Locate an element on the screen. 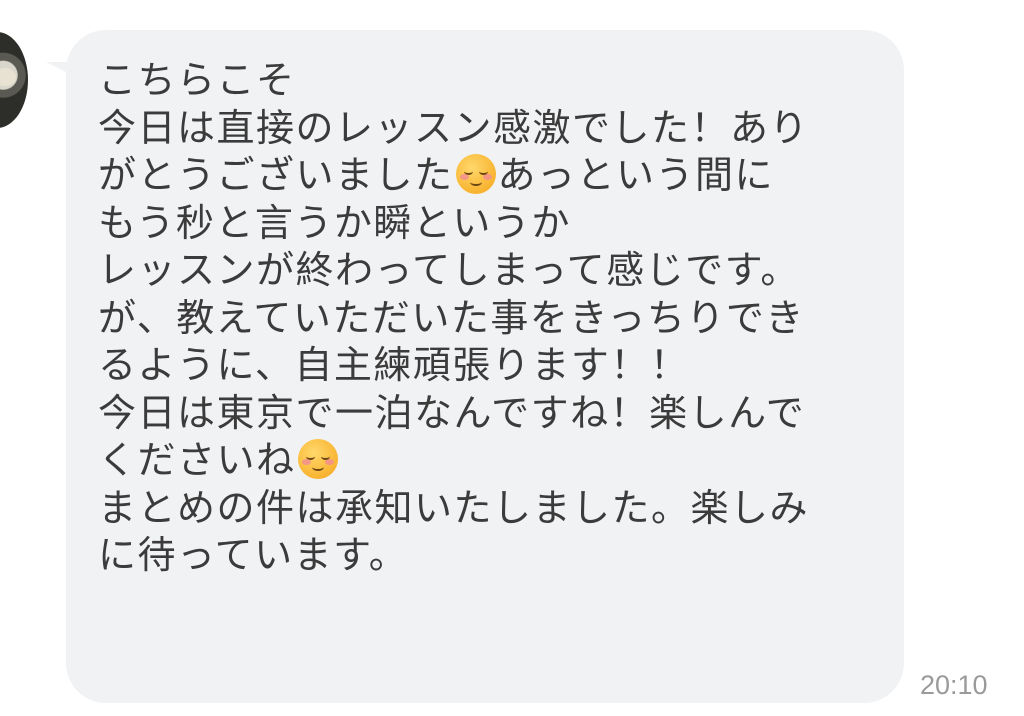  message-line-text: くださいね is located at coordinates (197, 460).